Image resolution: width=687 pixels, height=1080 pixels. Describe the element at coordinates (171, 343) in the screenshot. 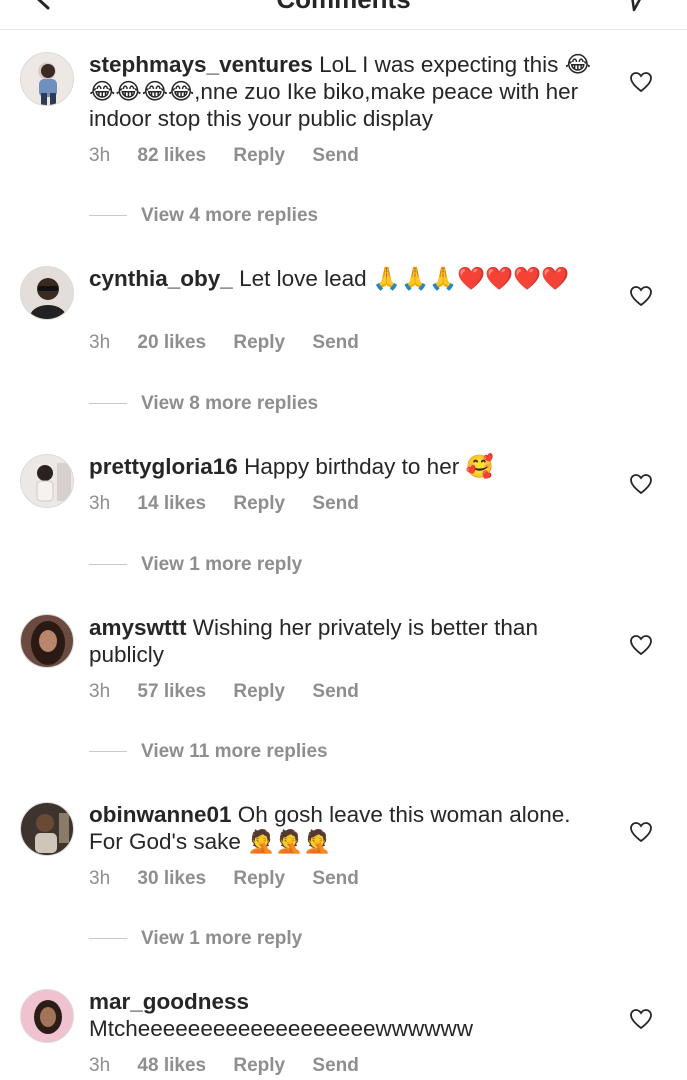

I see `comment-likes: 20 likes` at that location.